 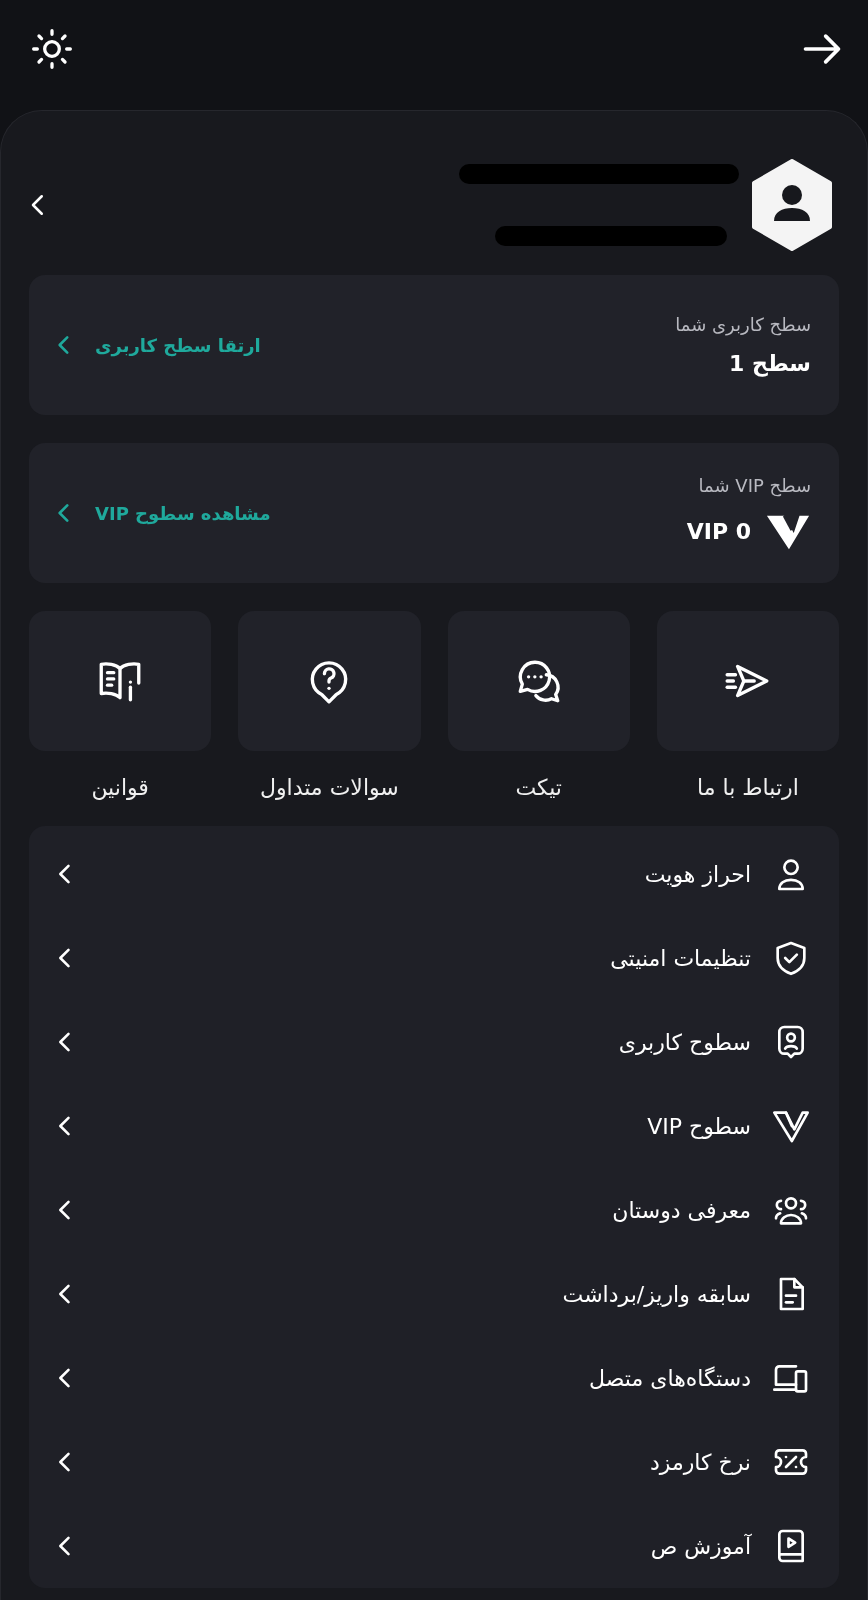 What do you see at coordinates (434, 1042) in the screenshot?
I see `menu-item: سطوح کاربری` at bounding box center [434, 1042].